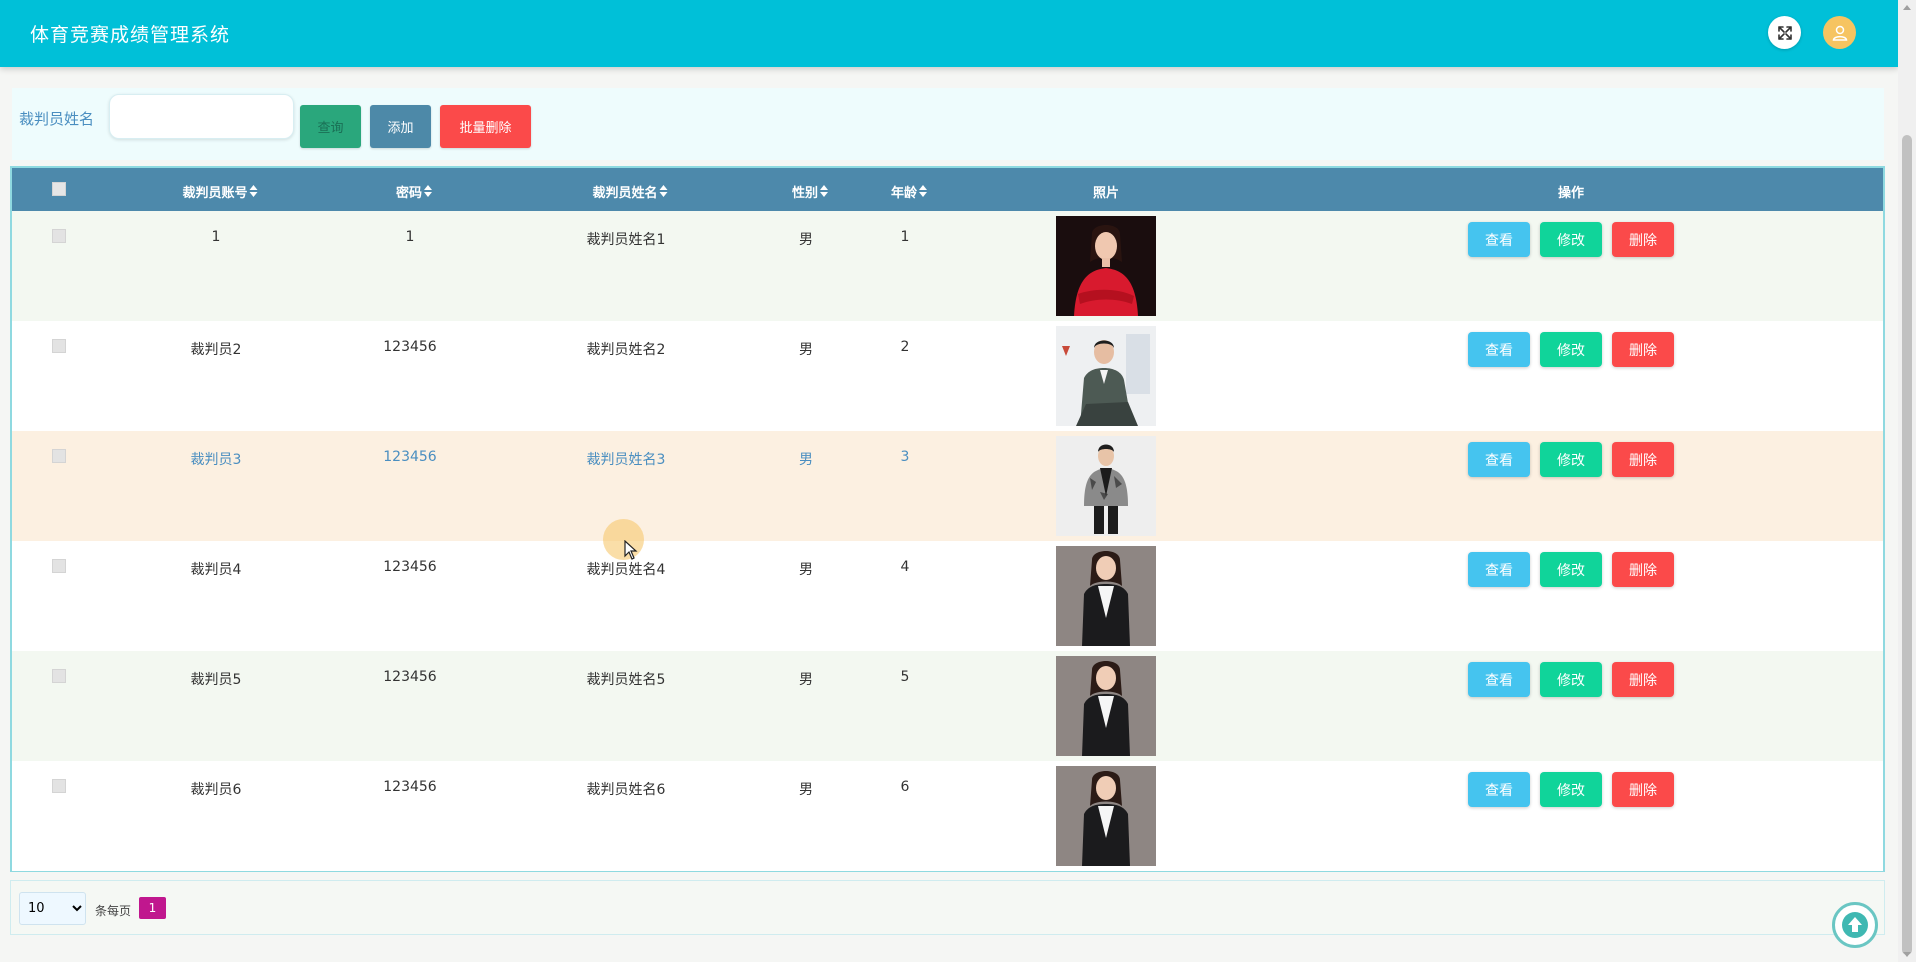  I want to click on column-header-name: 裁判员姓名, so click(630, 191).